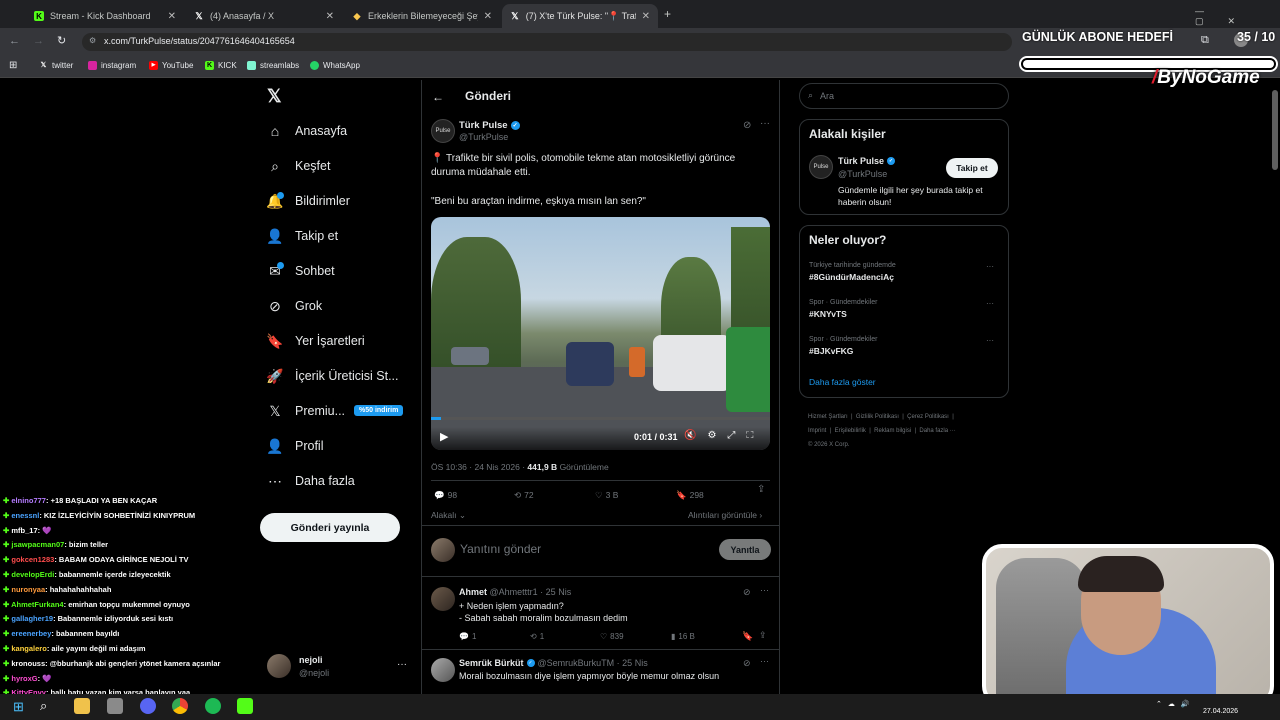  Describe the element at coordinates (279, 666) in the screenshot. I see `account-avatar` at that location.